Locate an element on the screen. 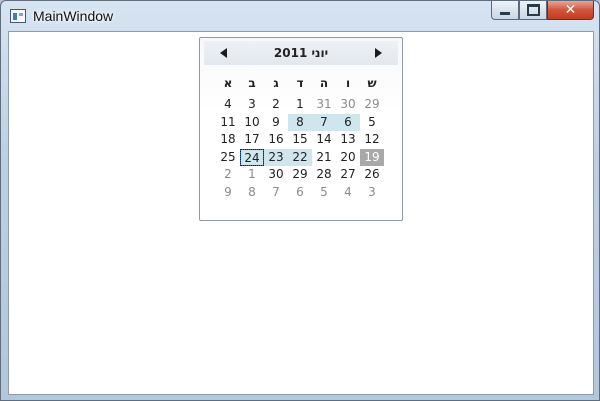  day-of-week-label: ד is located at coordinates (300, 83).